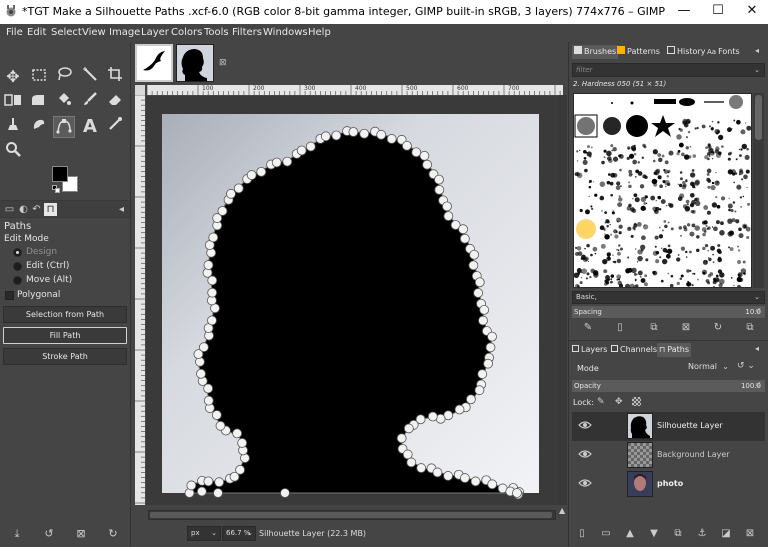  Describe the element at coordinates (17, 266) in the screenshot. I see `mode-edit-radio` at that location.